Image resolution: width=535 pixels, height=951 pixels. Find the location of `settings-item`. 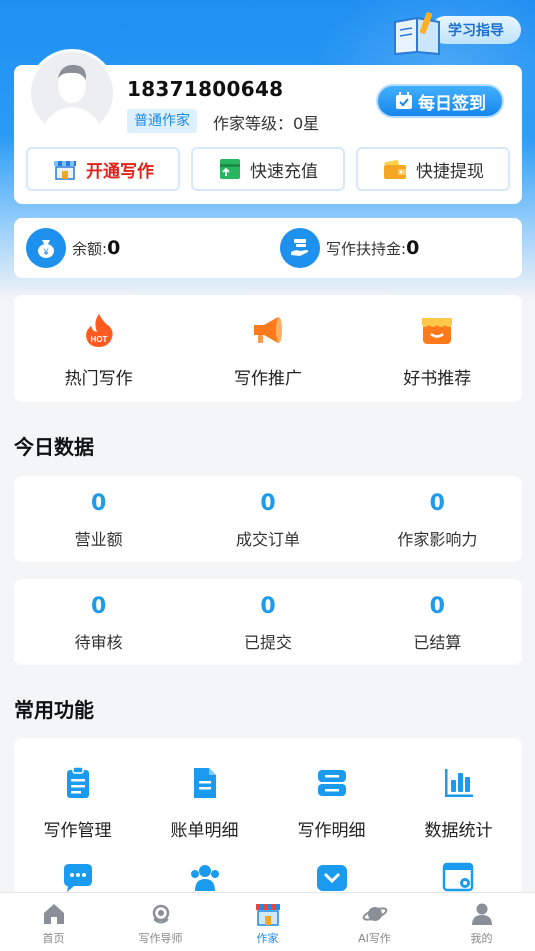

settings-item is located at coordinates (458, 878).